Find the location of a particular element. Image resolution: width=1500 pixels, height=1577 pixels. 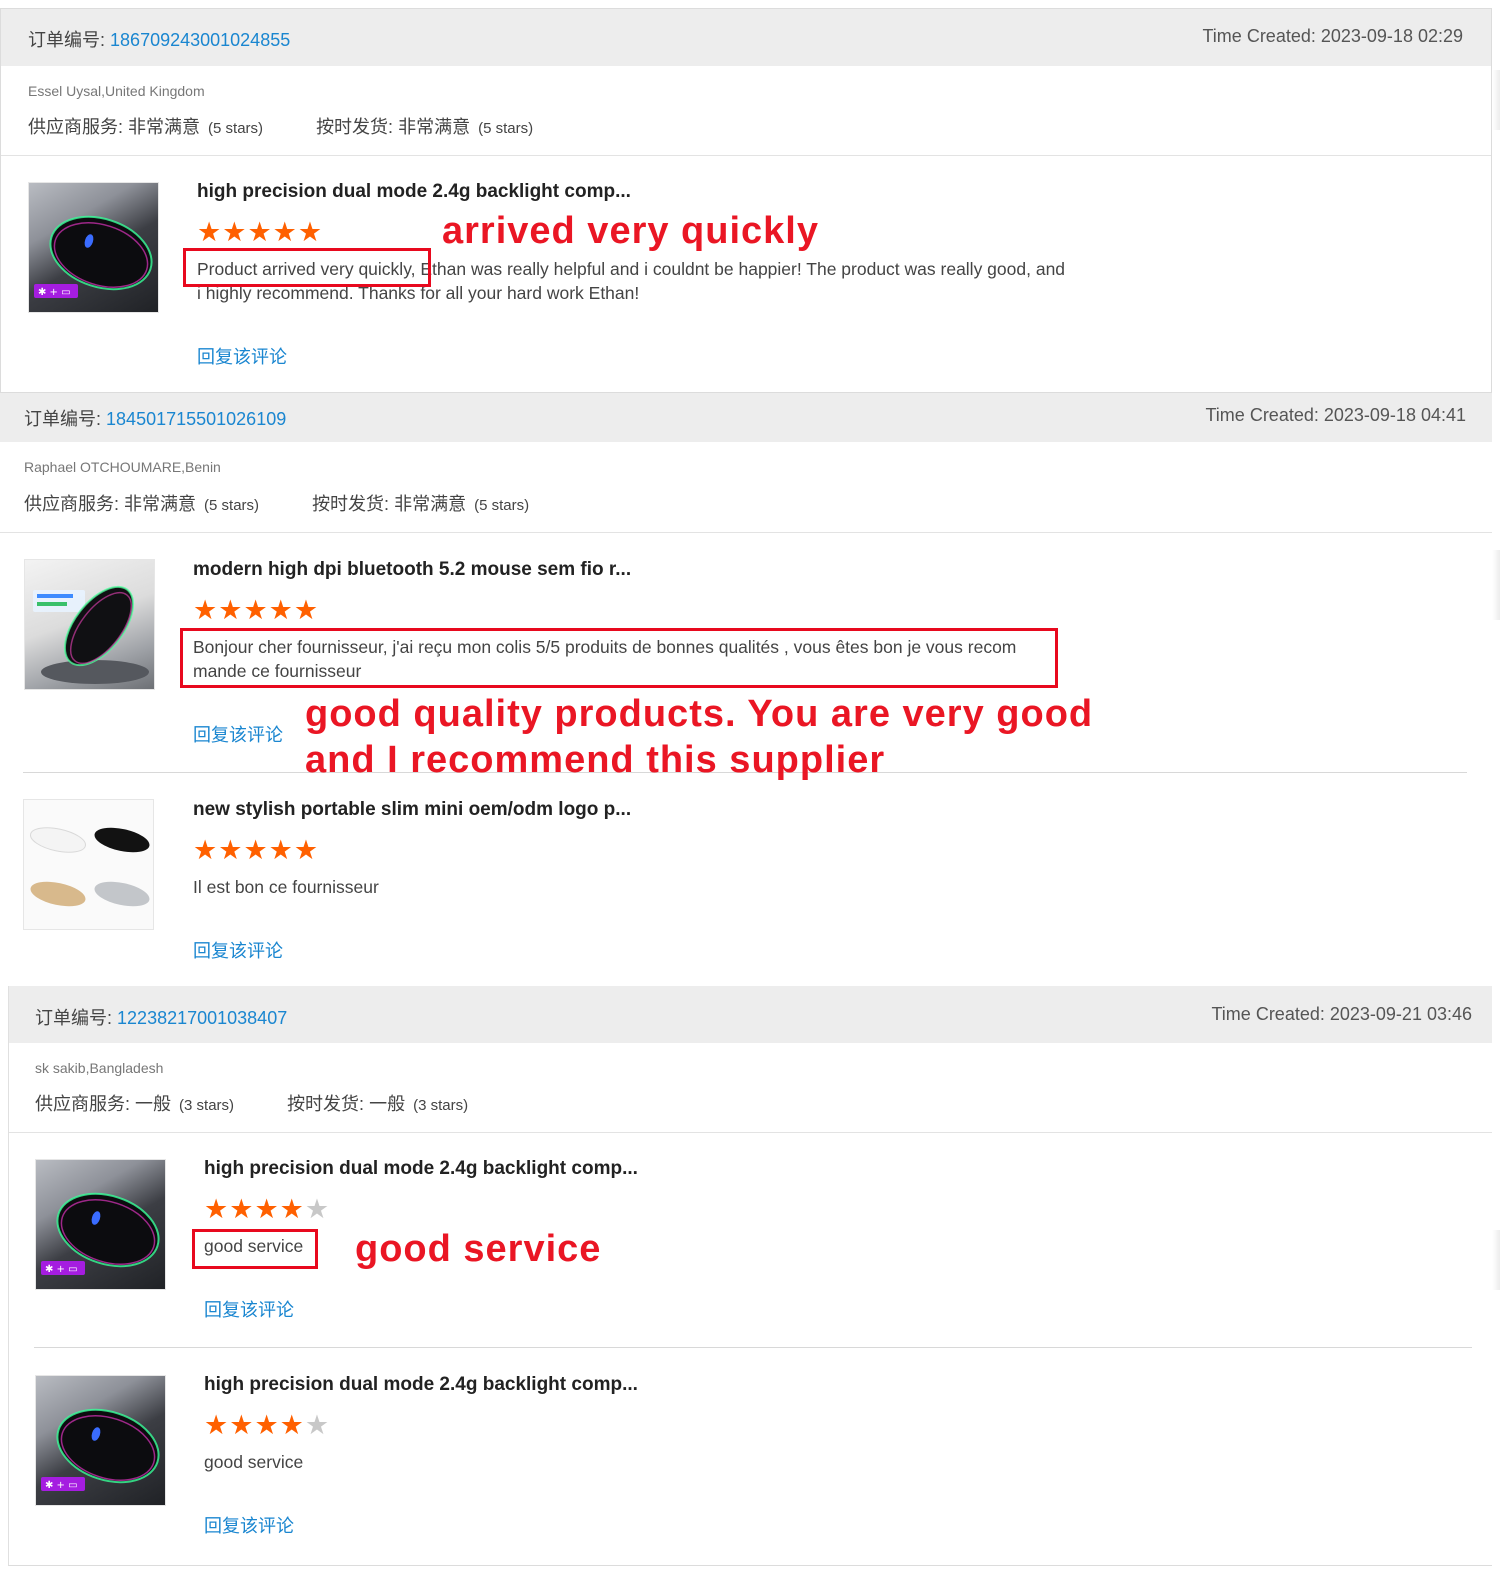

order-number-label: 订单编号: 184501715501026109 is located at coordinates (155, 418).